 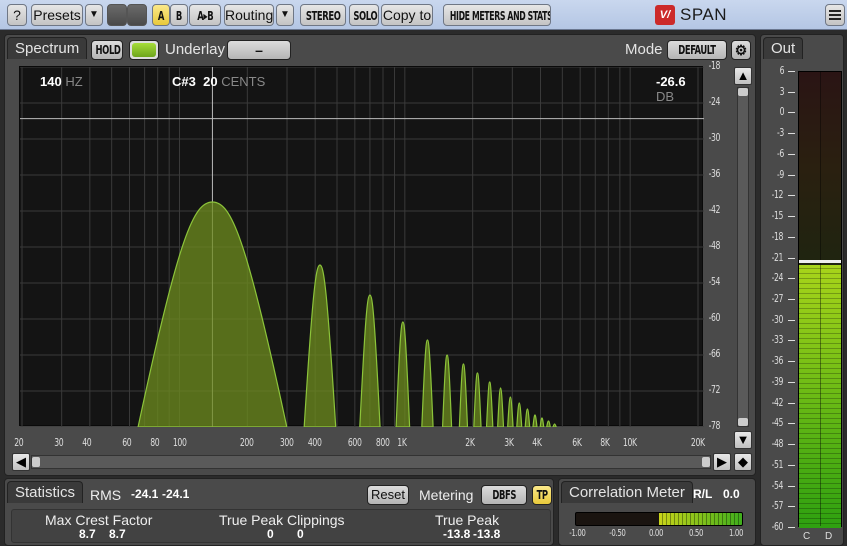 I want to click on color-swatch-button, so click(x=144, y=50).